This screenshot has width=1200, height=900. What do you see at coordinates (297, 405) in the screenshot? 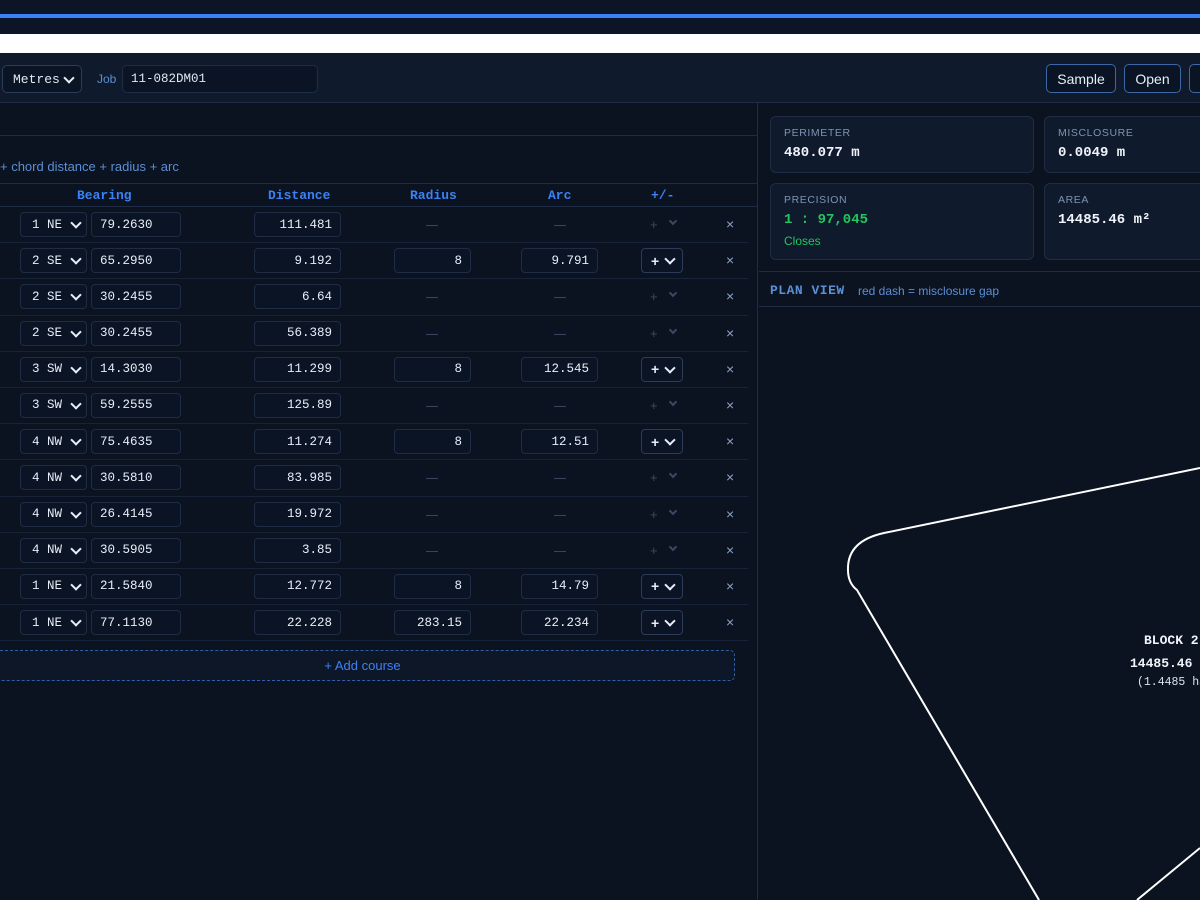
I see `distance-input: 125.89` at bounding box center [297, 405].